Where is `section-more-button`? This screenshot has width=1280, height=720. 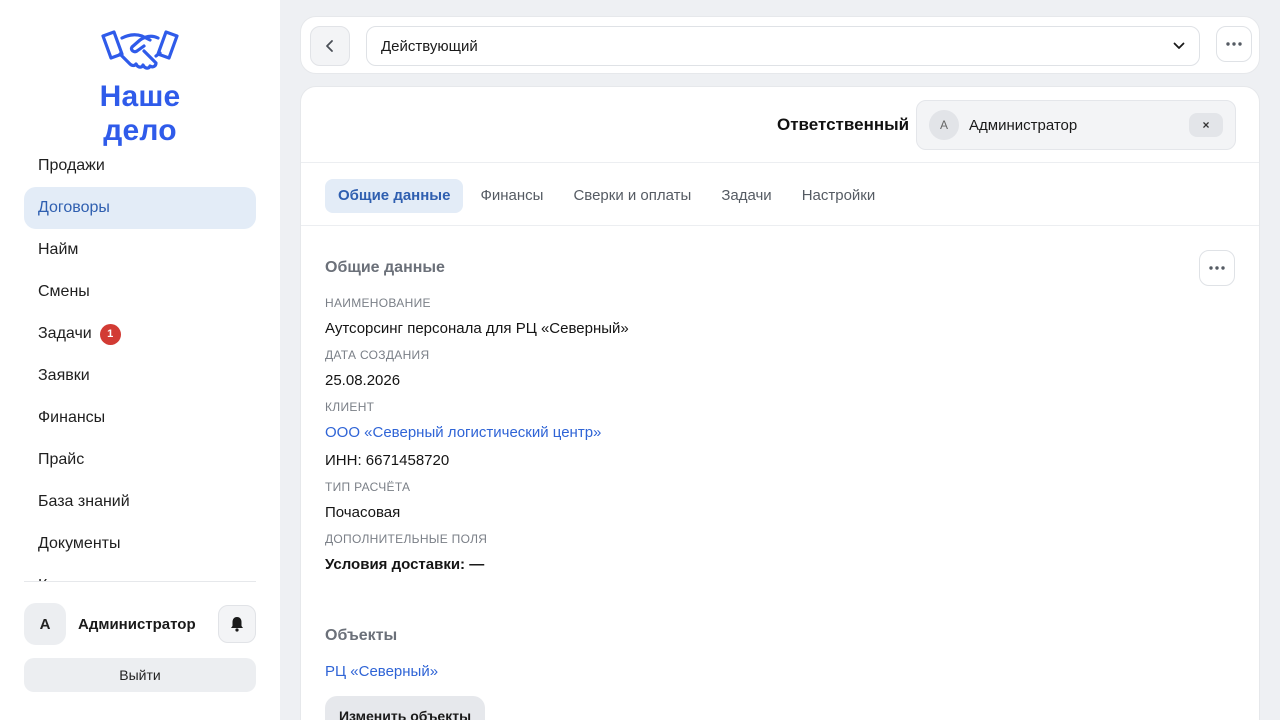
section-more-button is located at coordinates (1217, 268).